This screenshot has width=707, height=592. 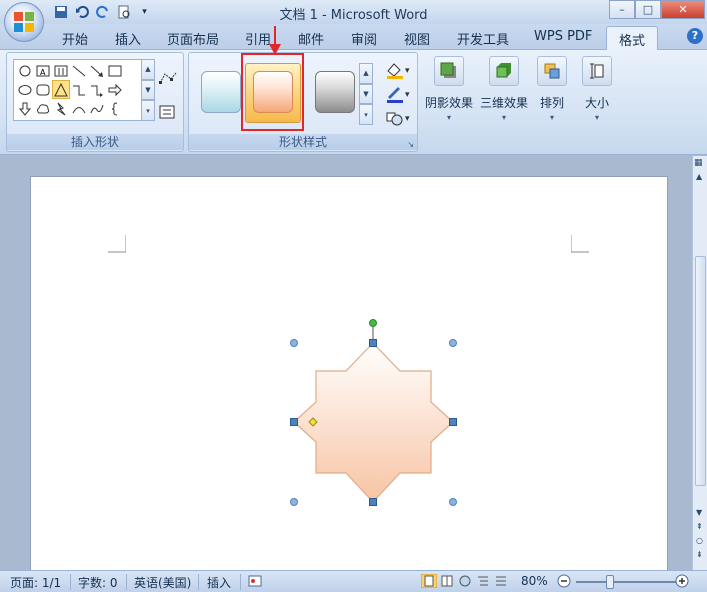 What do you see at coordinates (699, 526) in the screenshot?
I see `previous-page-icon: ⇞` at bounding box center [699, 526].